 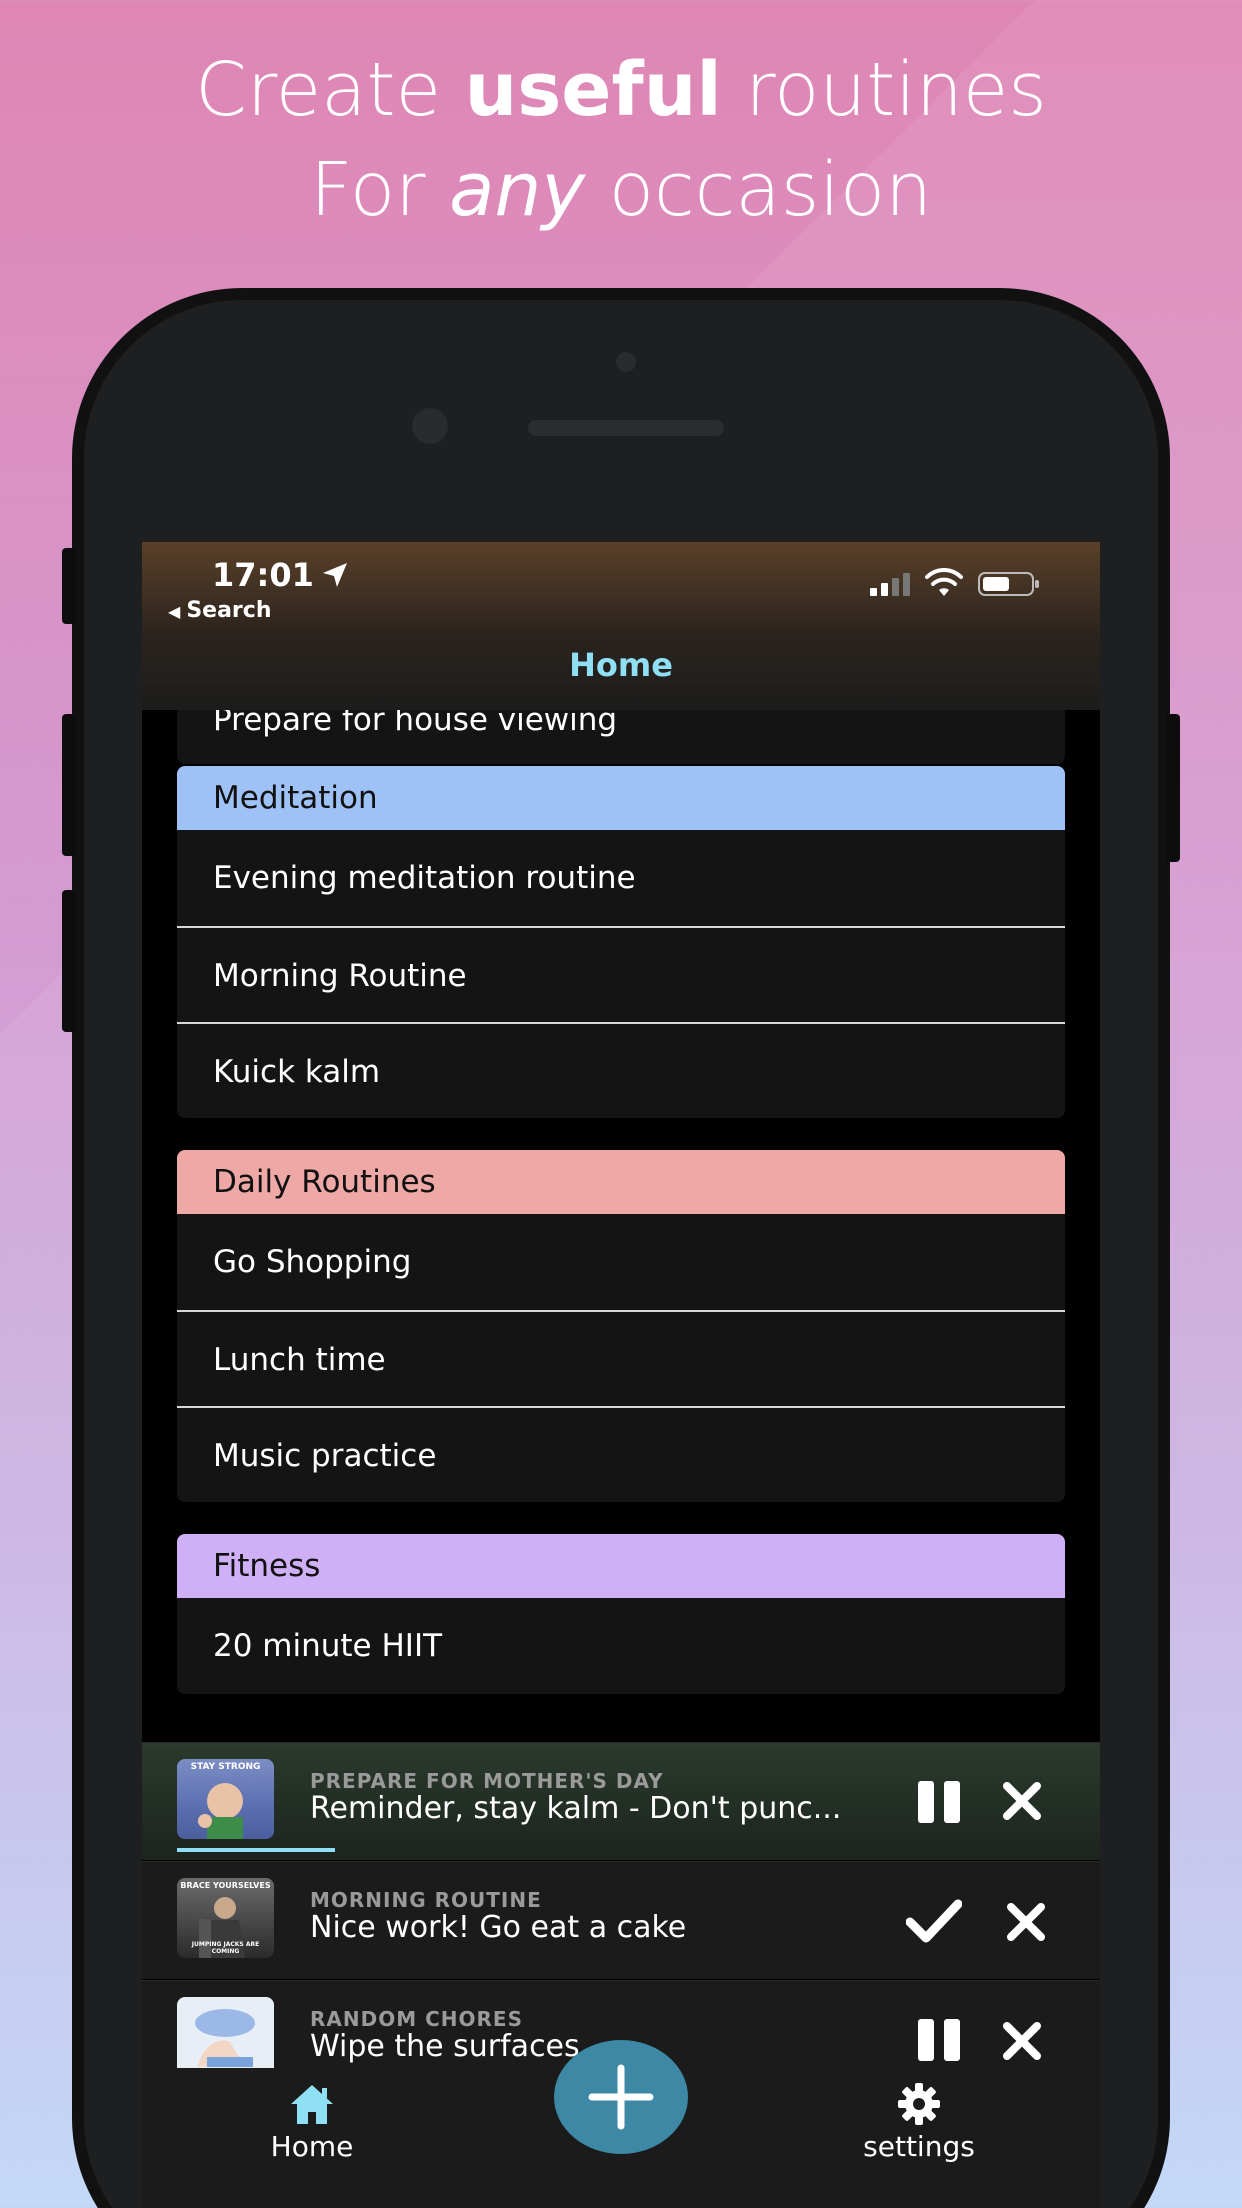 I want to click on group-fitness: Fitness 20 minute HIIT, so click(x=621, y=1614).